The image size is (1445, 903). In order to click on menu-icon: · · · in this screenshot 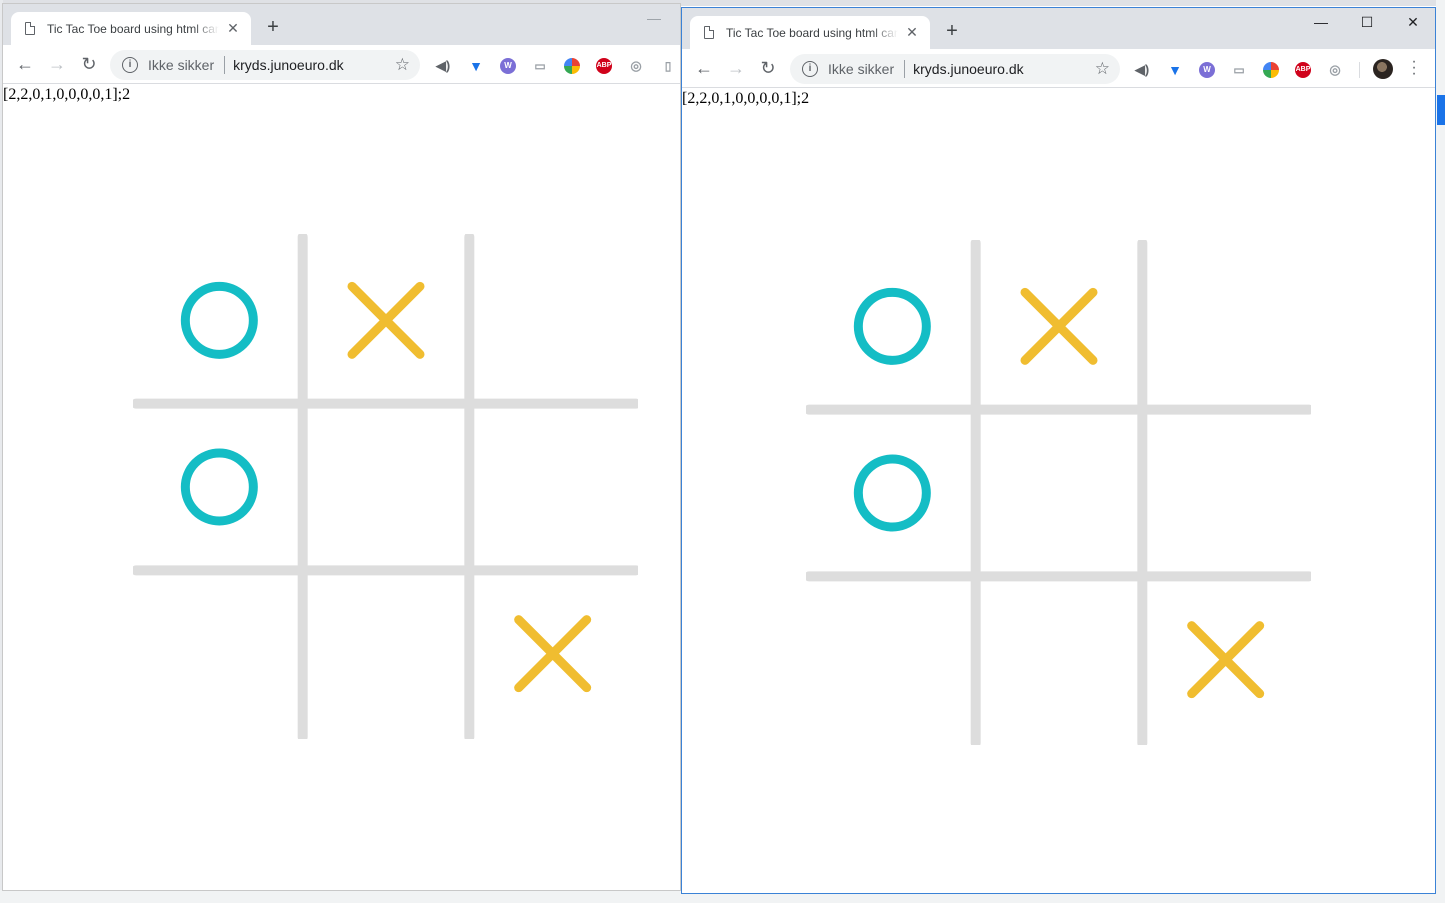, I will do `click(1414, 68)`.